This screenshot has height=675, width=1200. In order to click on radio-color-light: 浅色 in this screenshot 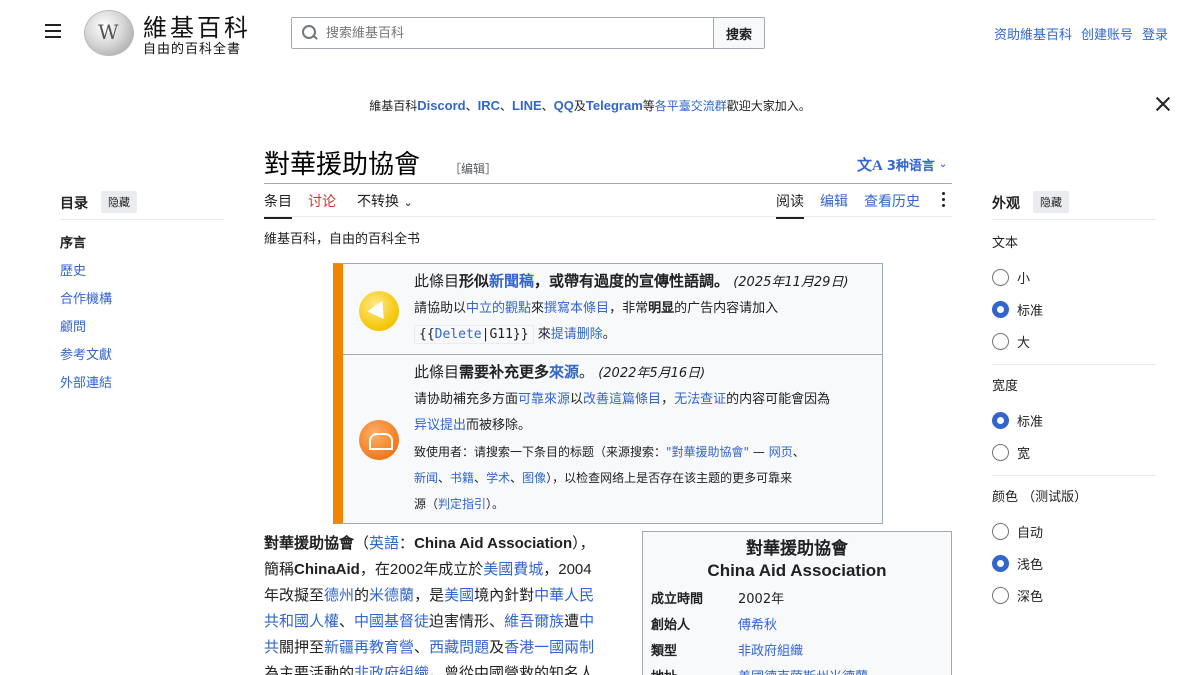, I will do `click(1017, 563)`.